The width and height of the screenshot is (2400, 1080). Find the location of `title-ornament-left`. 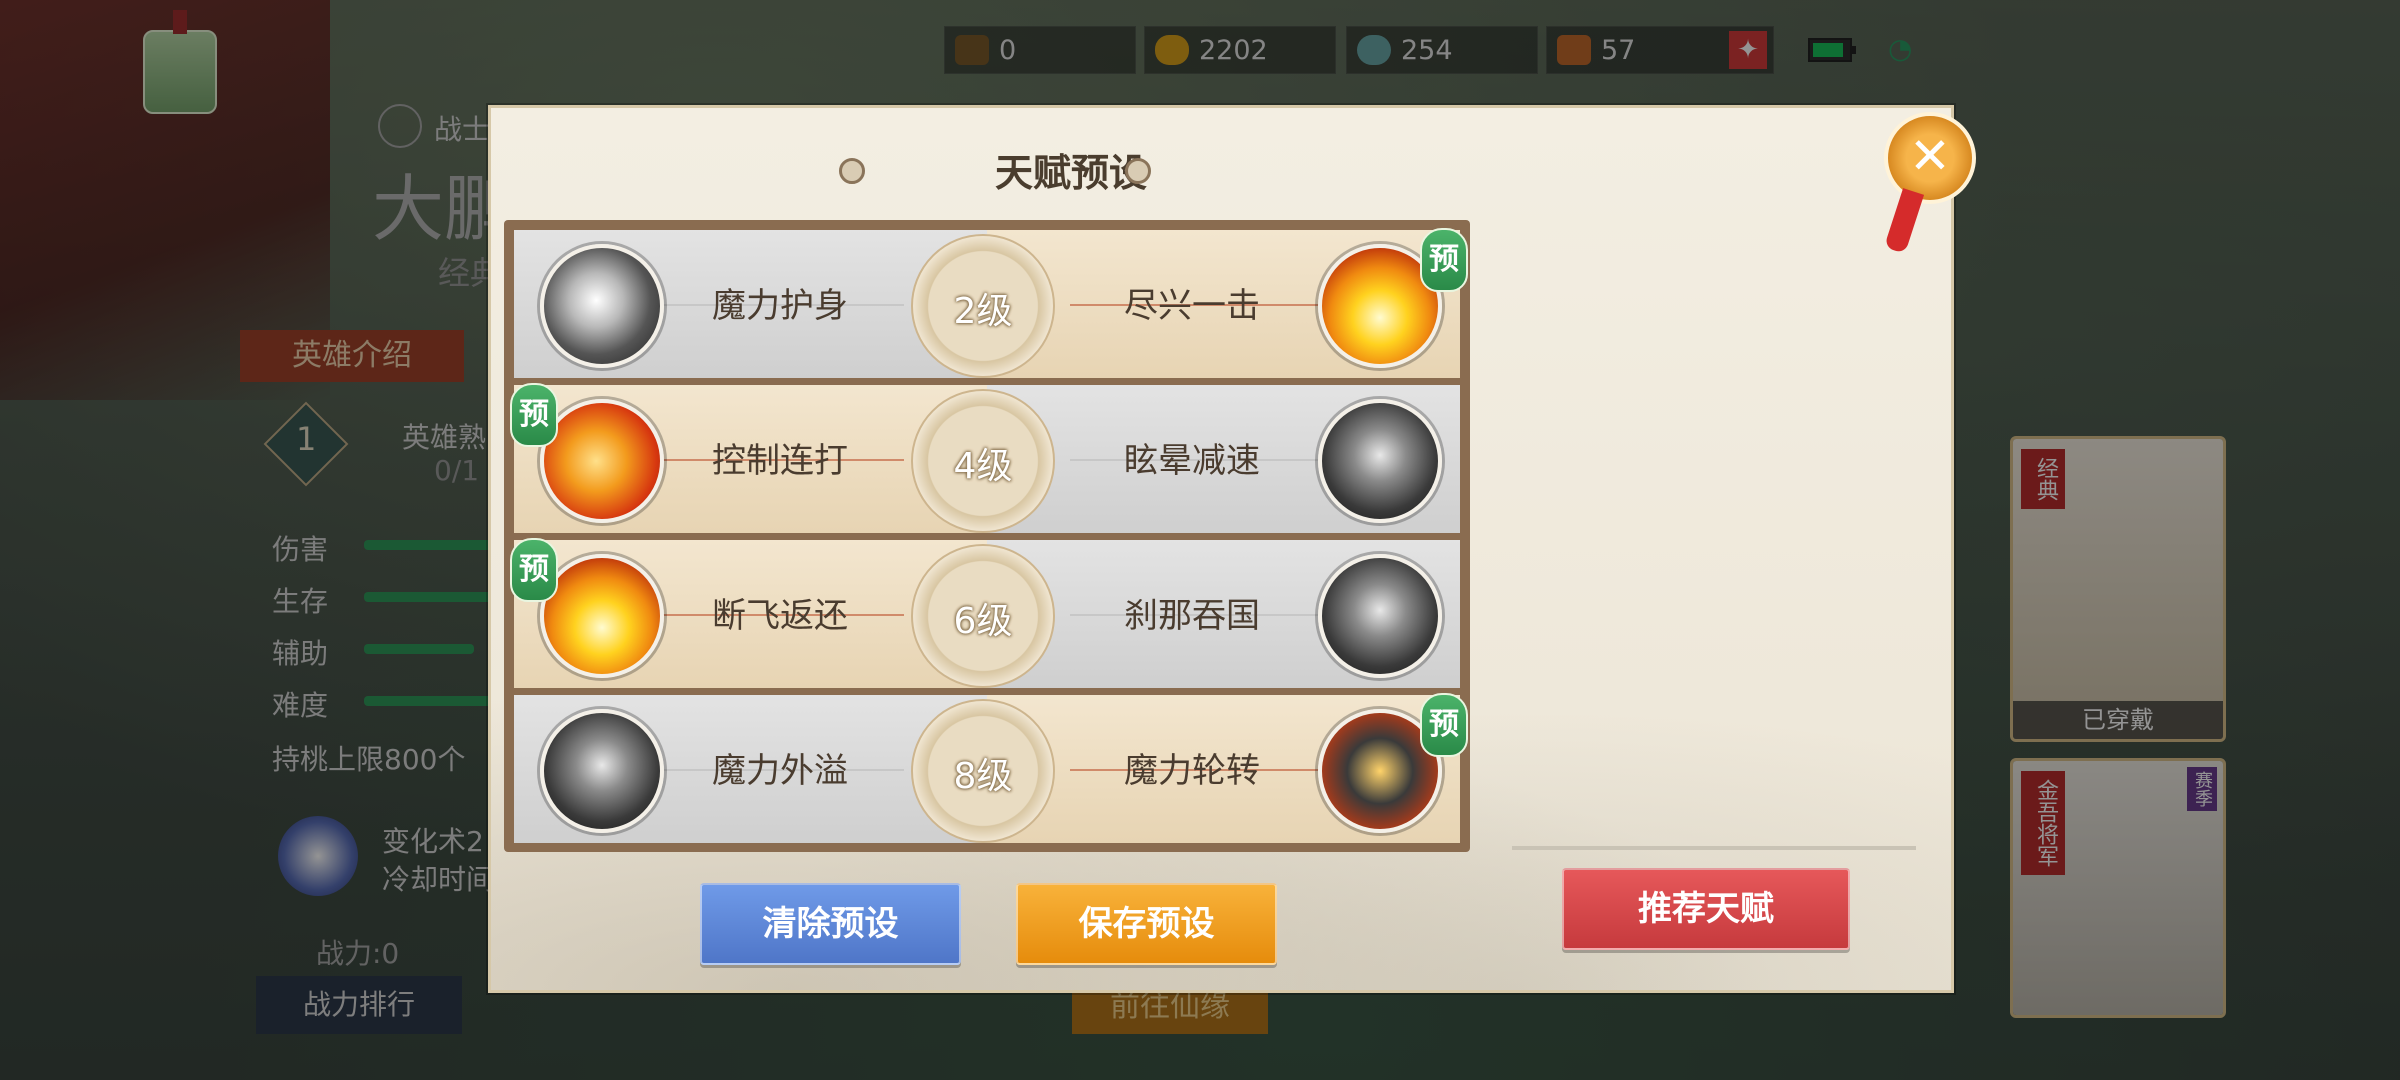

title-ornament-left is located at coordinates (852, 171).